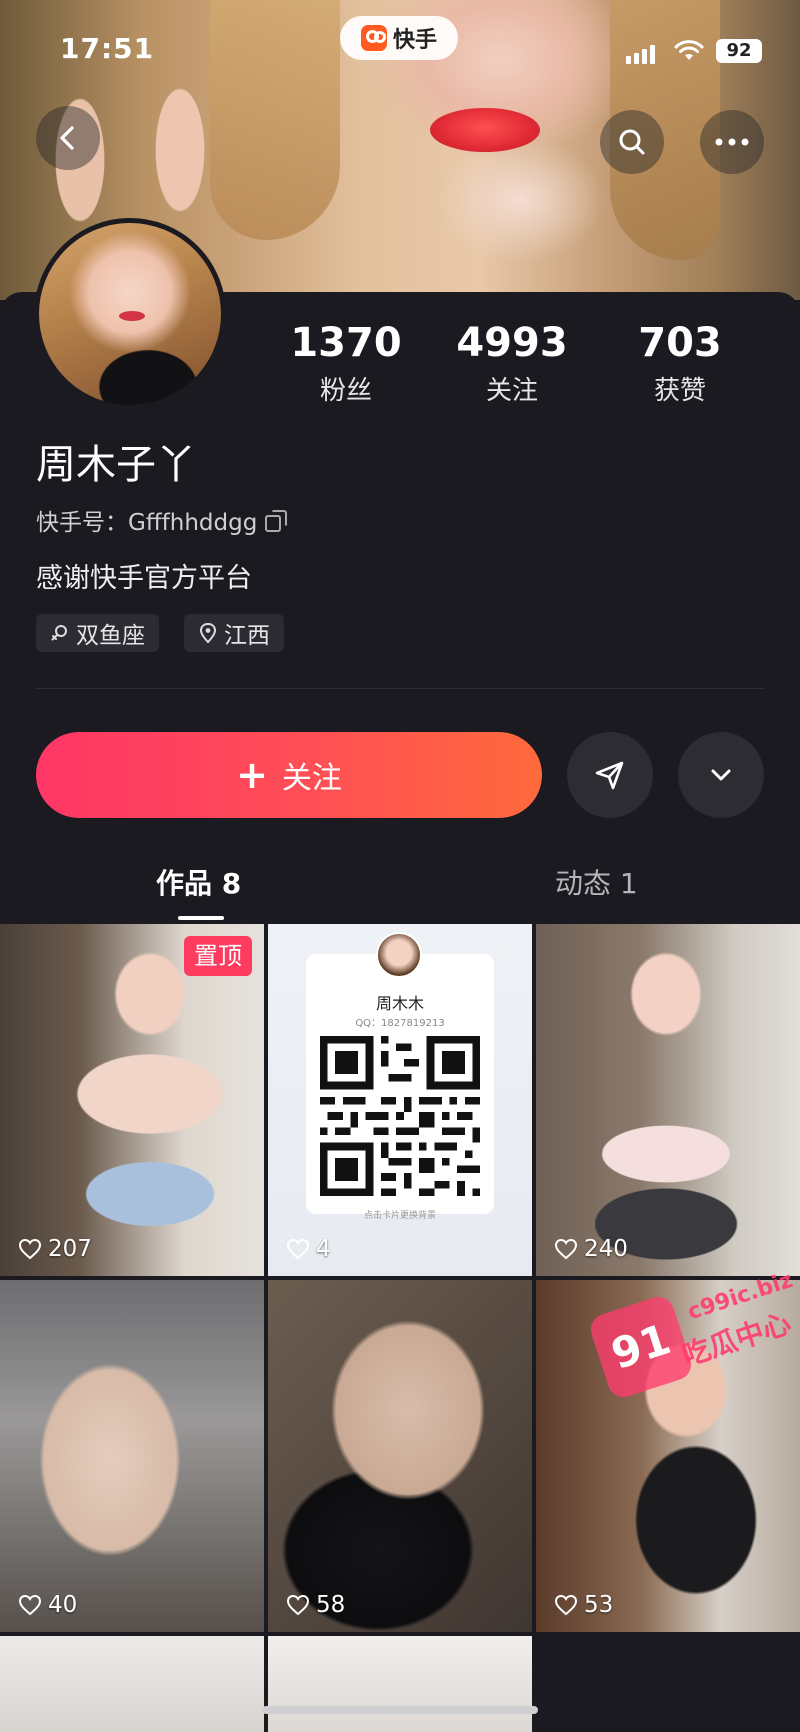  I want to click on kuaishou-id: 快手号：Gfffhhddgg, so click(162, 520).